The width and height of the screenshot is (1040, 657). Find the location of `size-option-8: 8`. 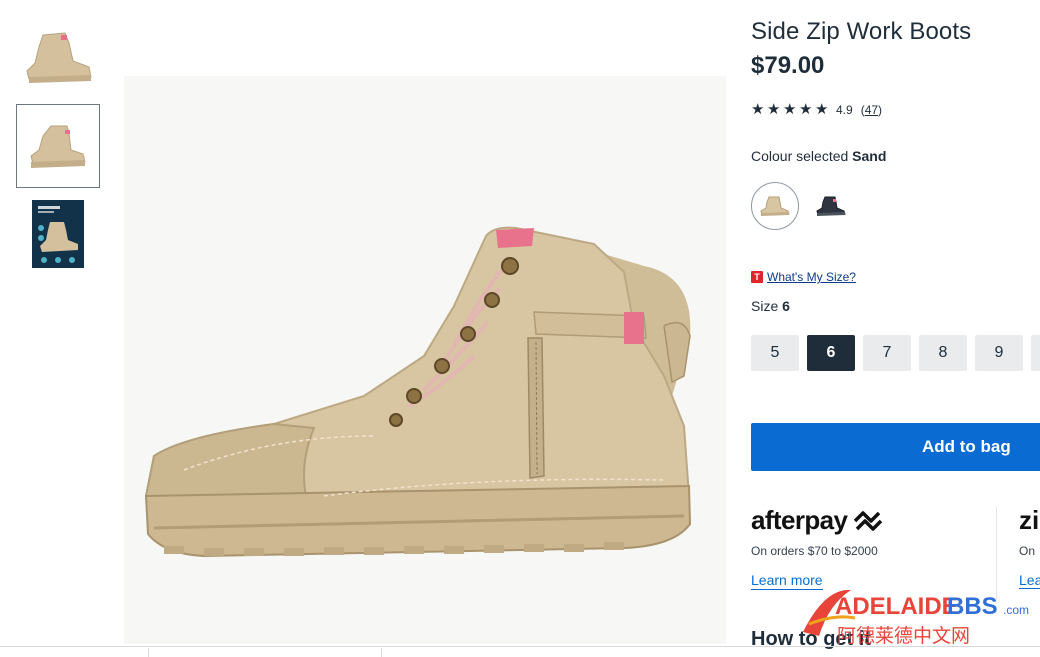

size-option-8: 8 is located at coordinates (943, 353).